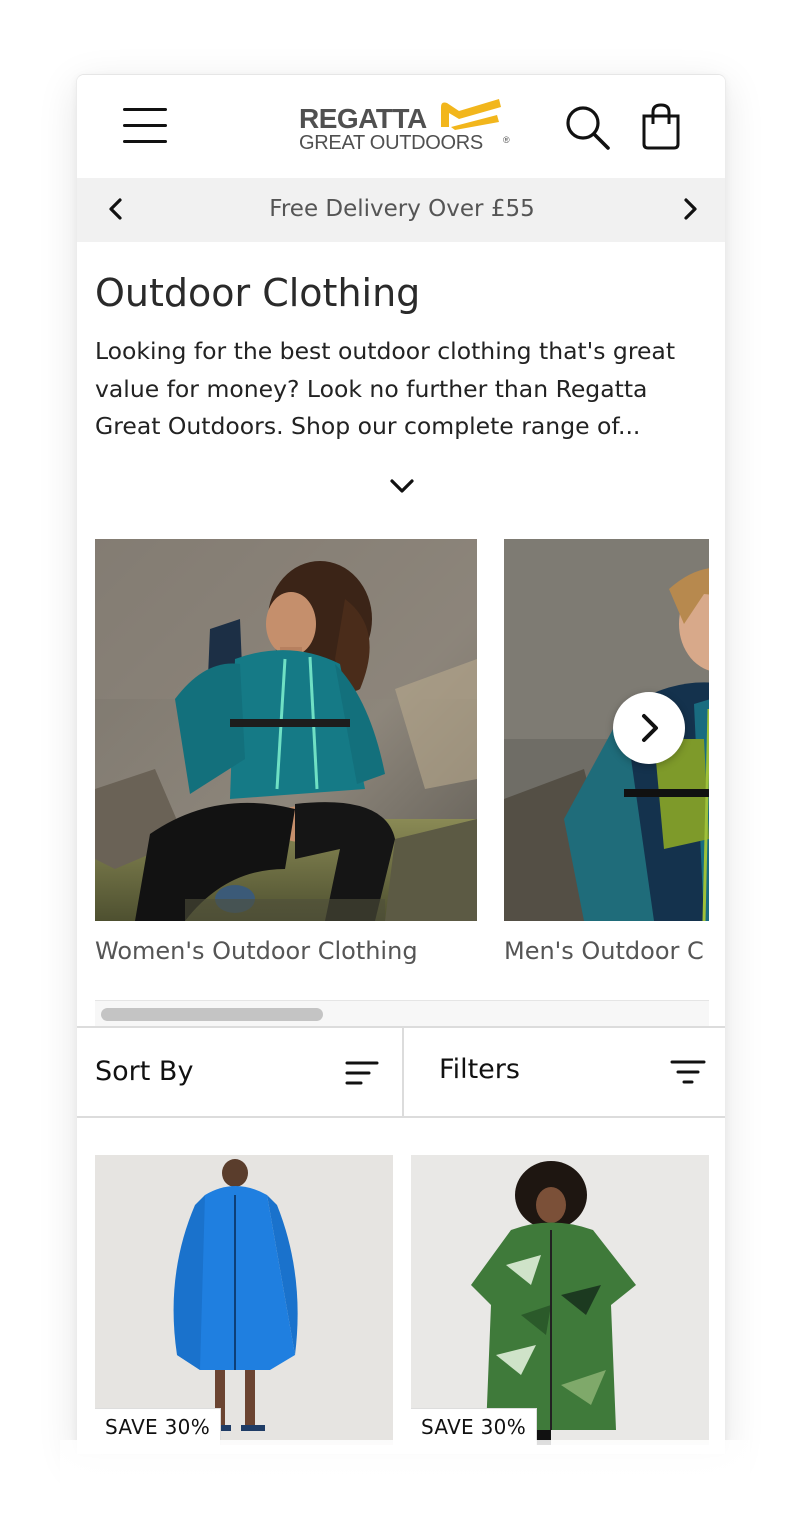 Image resolution: width=800 pixels, height=1515 pixels. I want to click on promo-text: Free Delivery Over £55, so click(402, 209).